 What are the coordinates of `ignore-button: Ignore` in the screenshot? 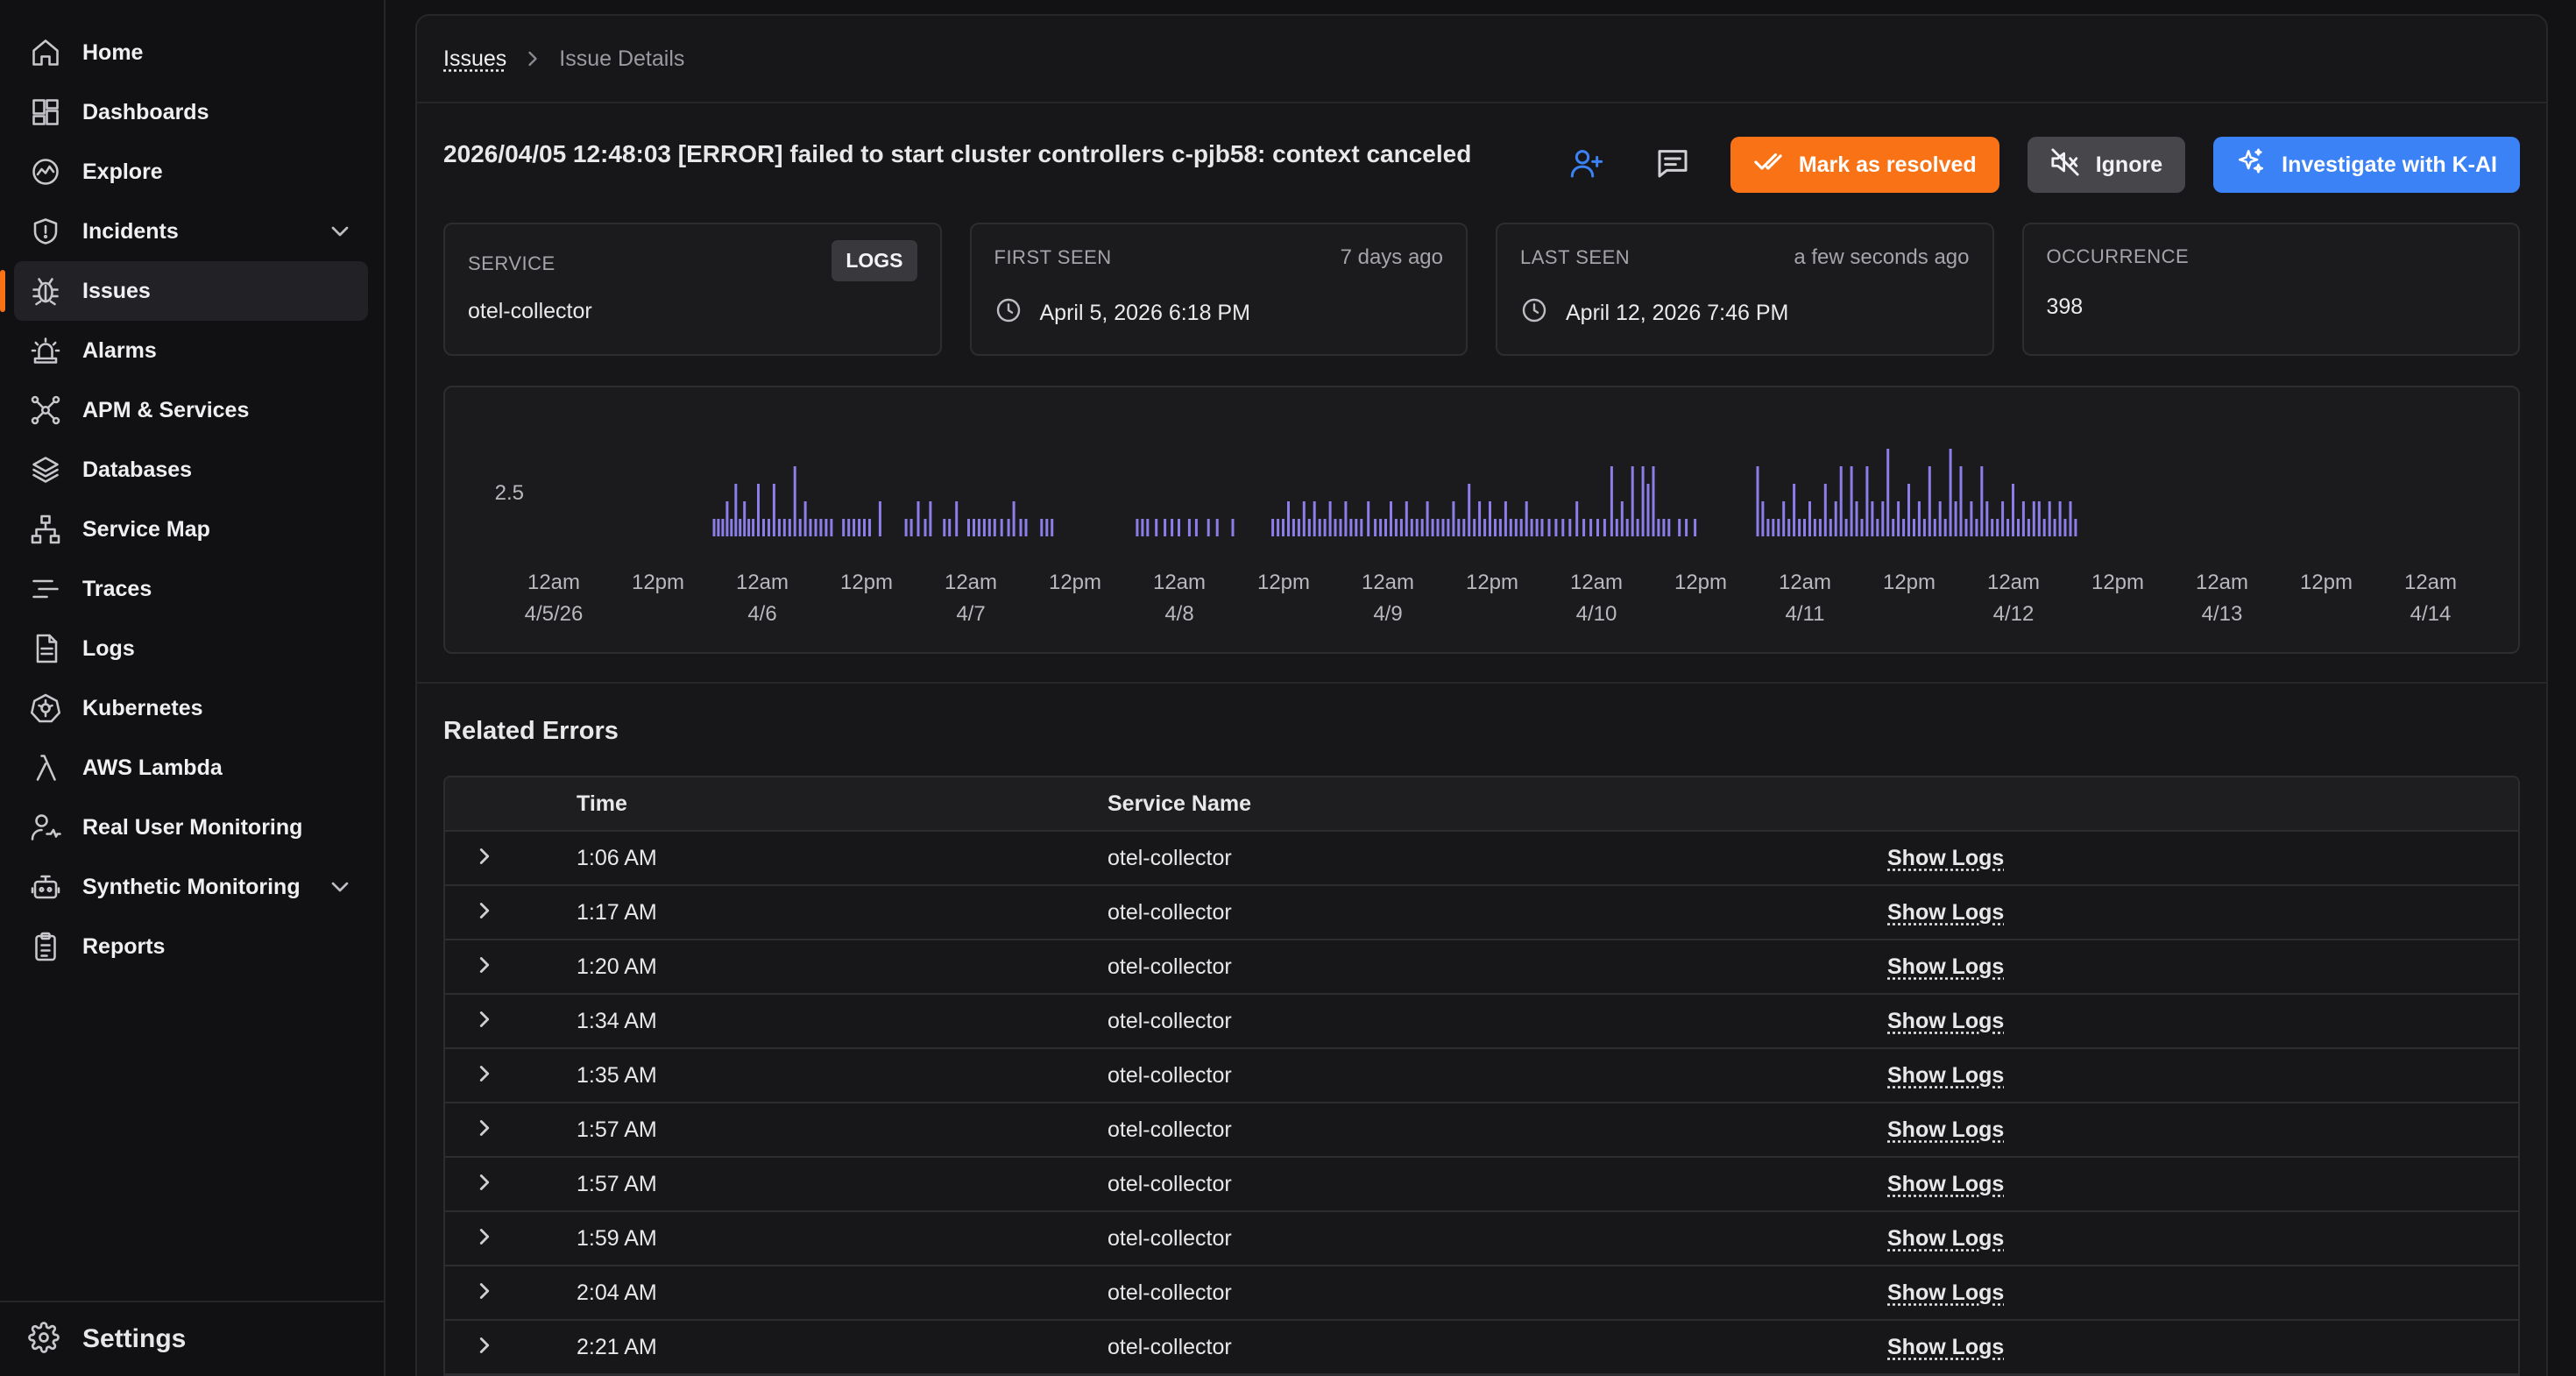 It's located at (2106, 165).